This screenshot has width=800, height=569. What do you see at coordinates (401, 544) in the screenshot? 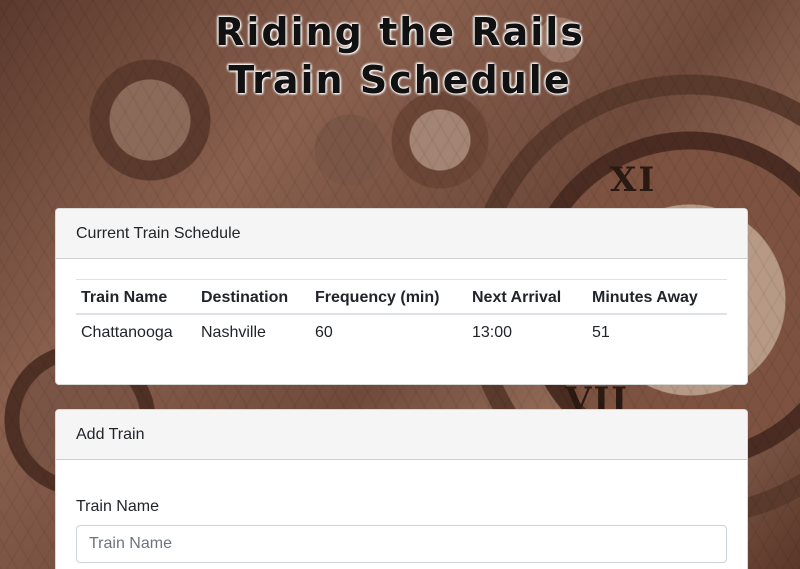
I see `train-name-input` at bounding box center [401, 544].